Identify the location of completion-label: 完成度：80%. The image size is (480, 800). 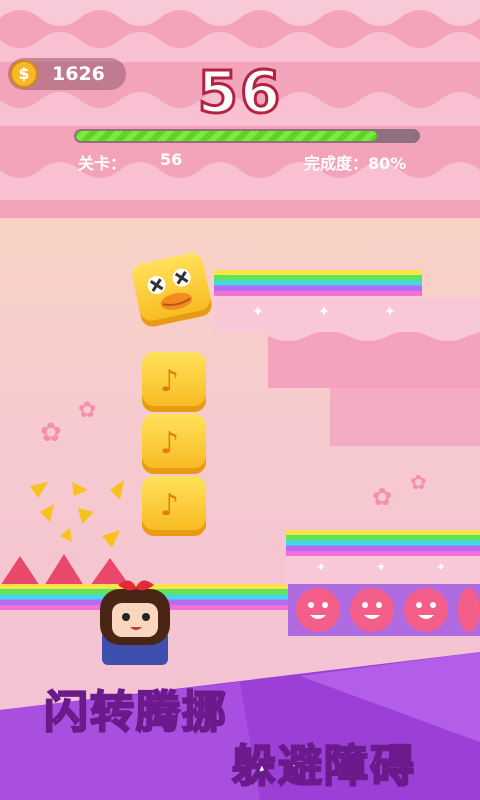
(355, 163).